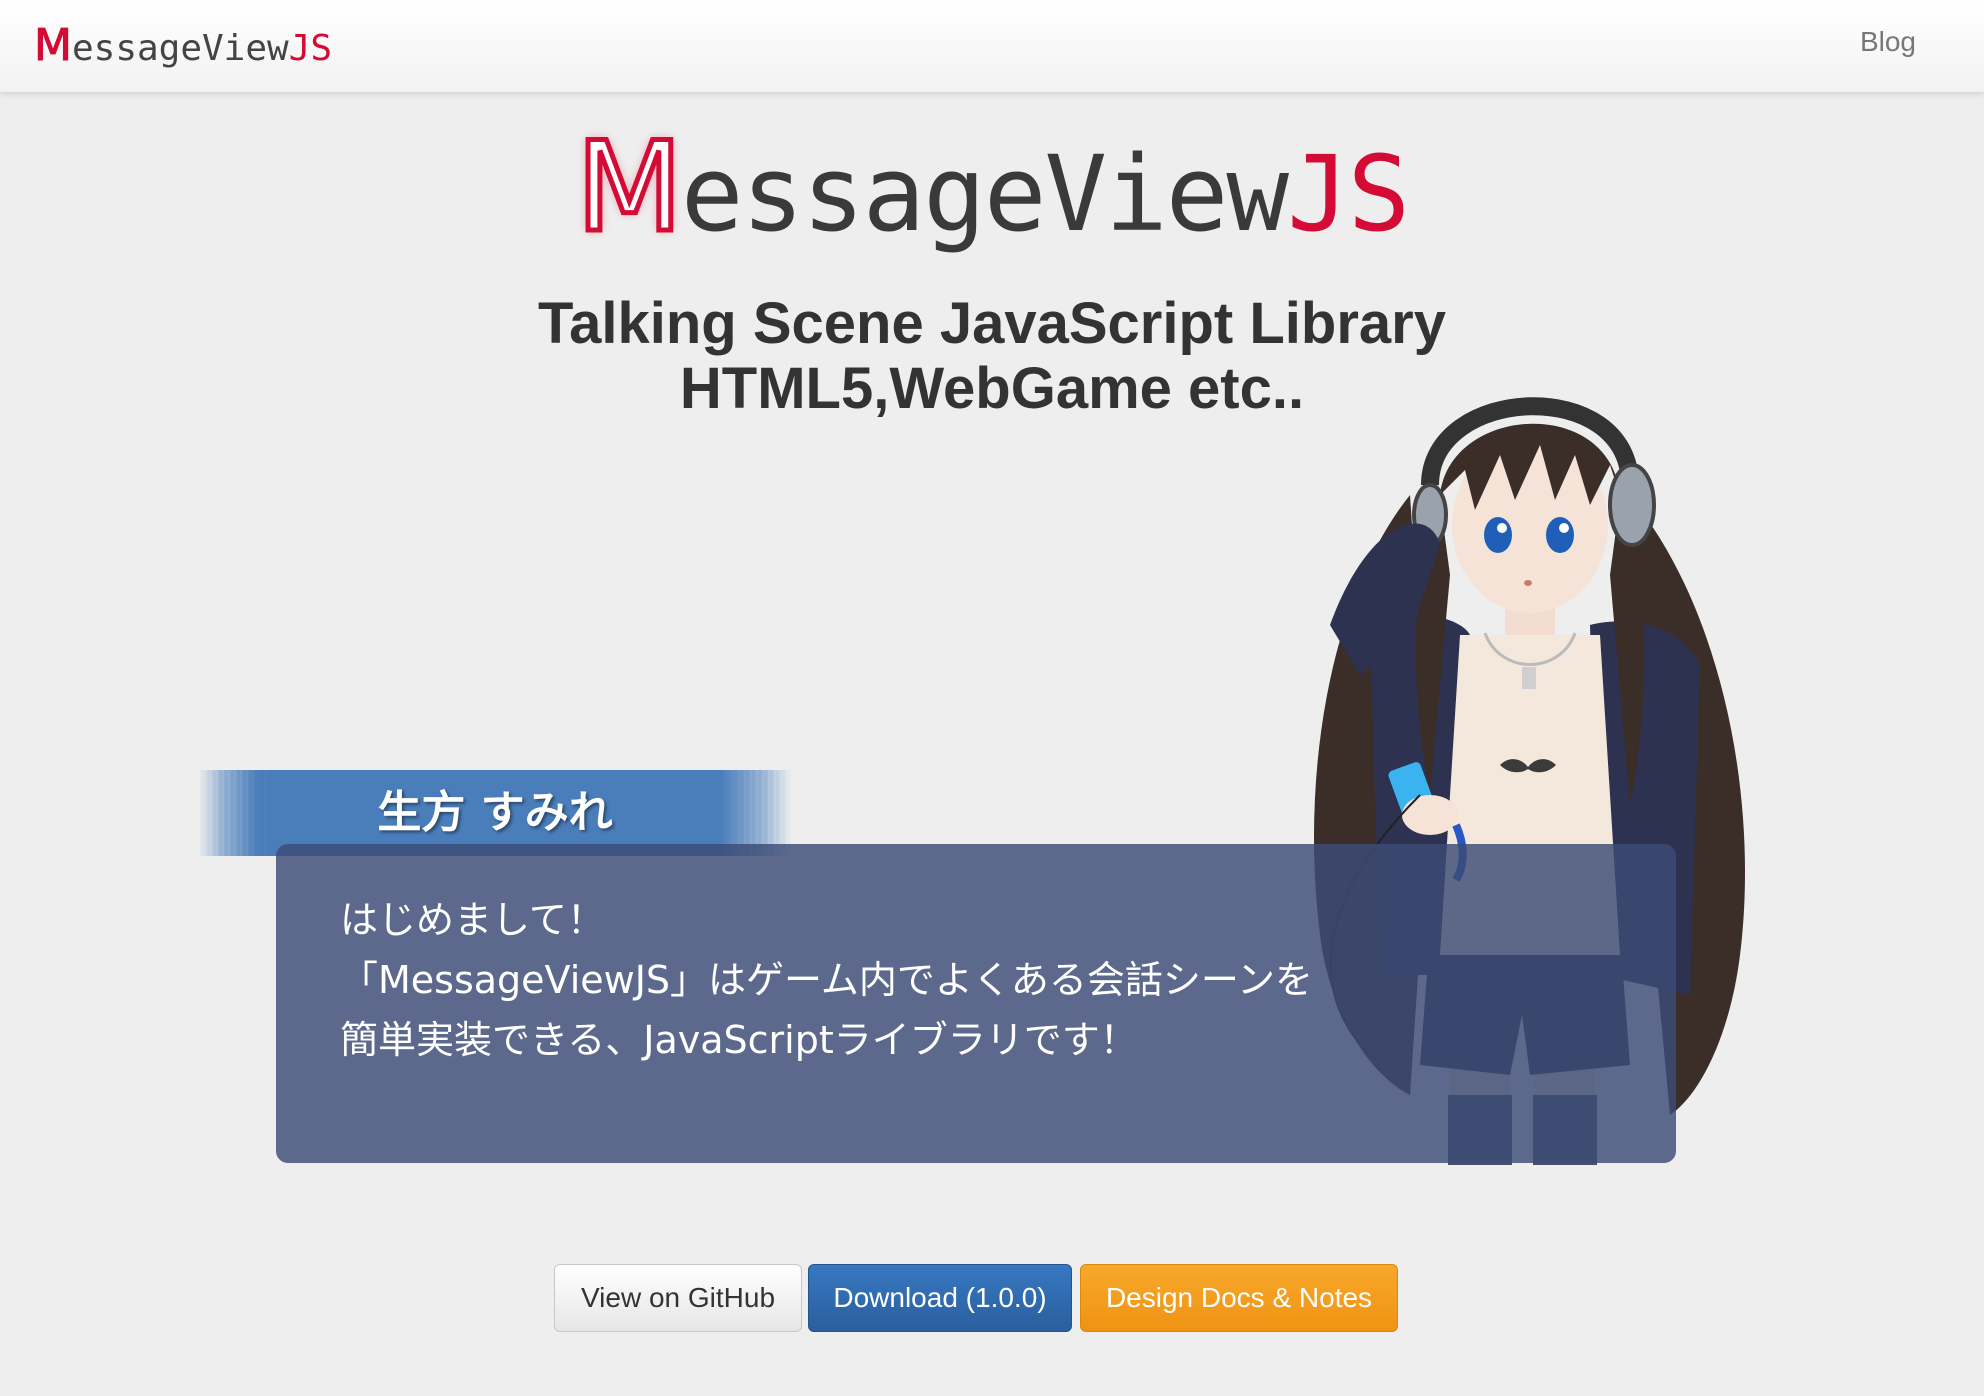  Describe the element at coordinates (992, 323) in the screenshot. I see `tagline-line-1: Talking Scene JavaScript Library` at that location.